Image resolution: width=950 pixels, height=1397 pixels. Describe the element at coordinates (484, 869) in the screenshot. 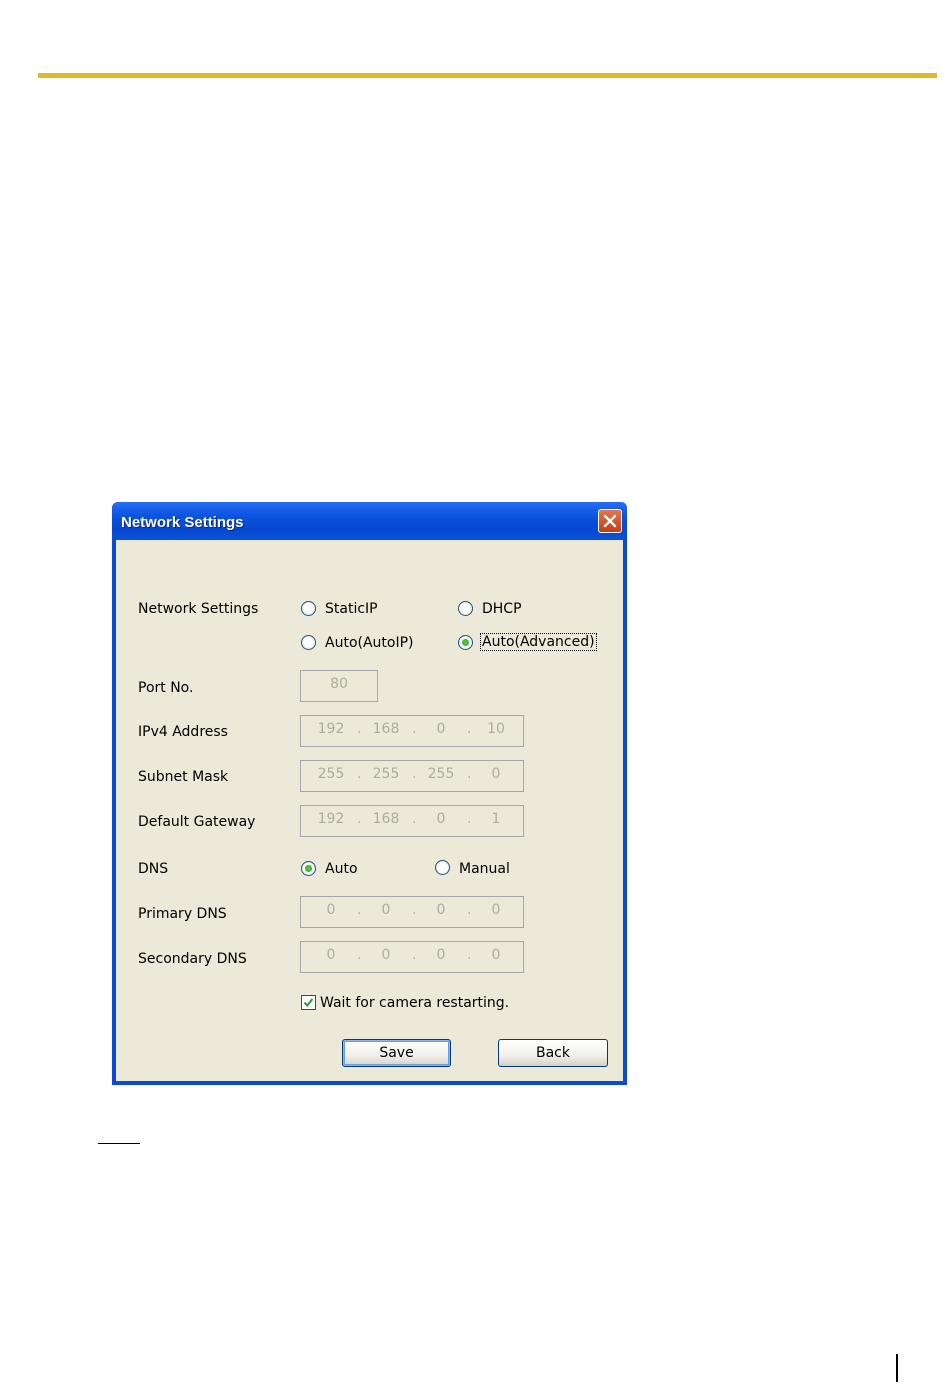

I see `radio-dns-manual-label: Manual` at that location.